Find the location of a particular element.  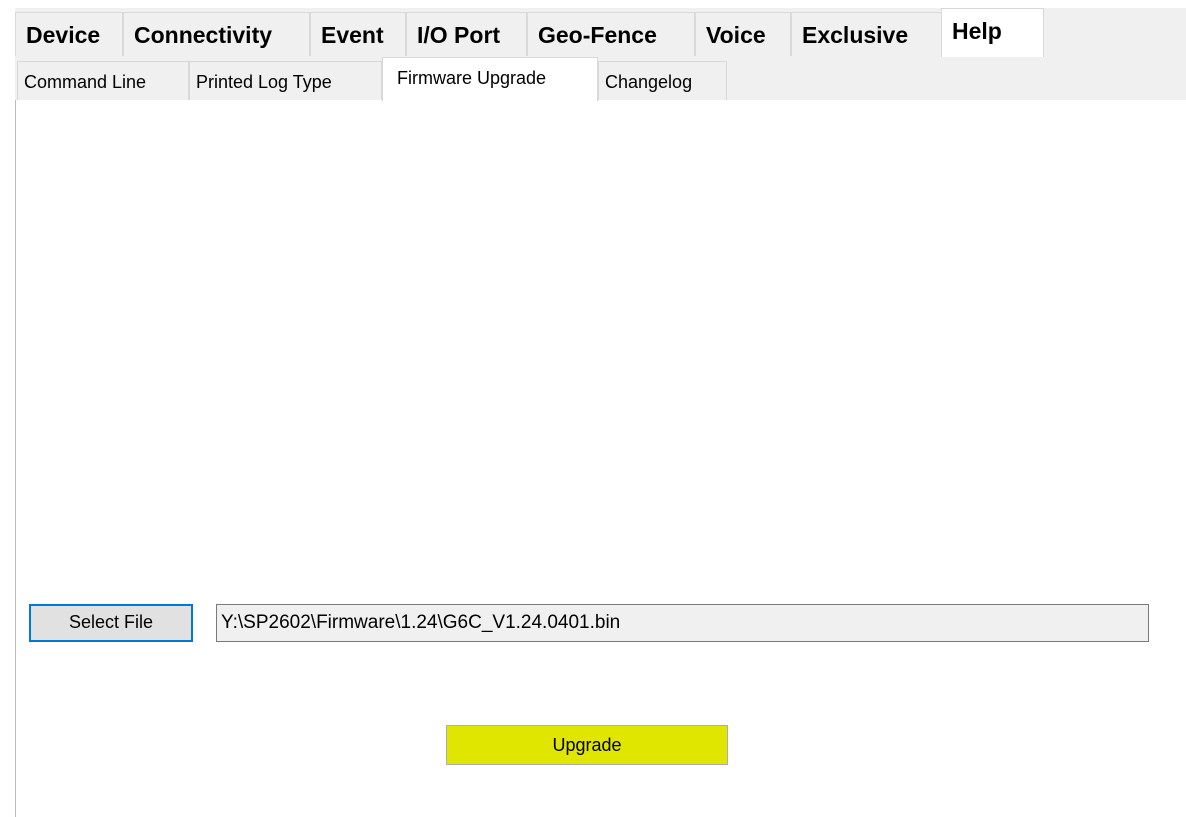

tab-connectivity: Connectivity is located at coordinates (216, 34).